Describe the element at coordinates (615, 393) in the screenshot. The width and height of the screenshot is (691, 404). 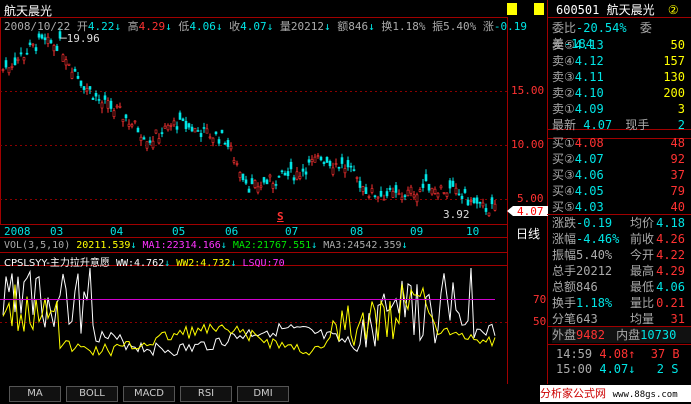
I see `watermark: 分析家公式网 www.88gs.com` at that location.